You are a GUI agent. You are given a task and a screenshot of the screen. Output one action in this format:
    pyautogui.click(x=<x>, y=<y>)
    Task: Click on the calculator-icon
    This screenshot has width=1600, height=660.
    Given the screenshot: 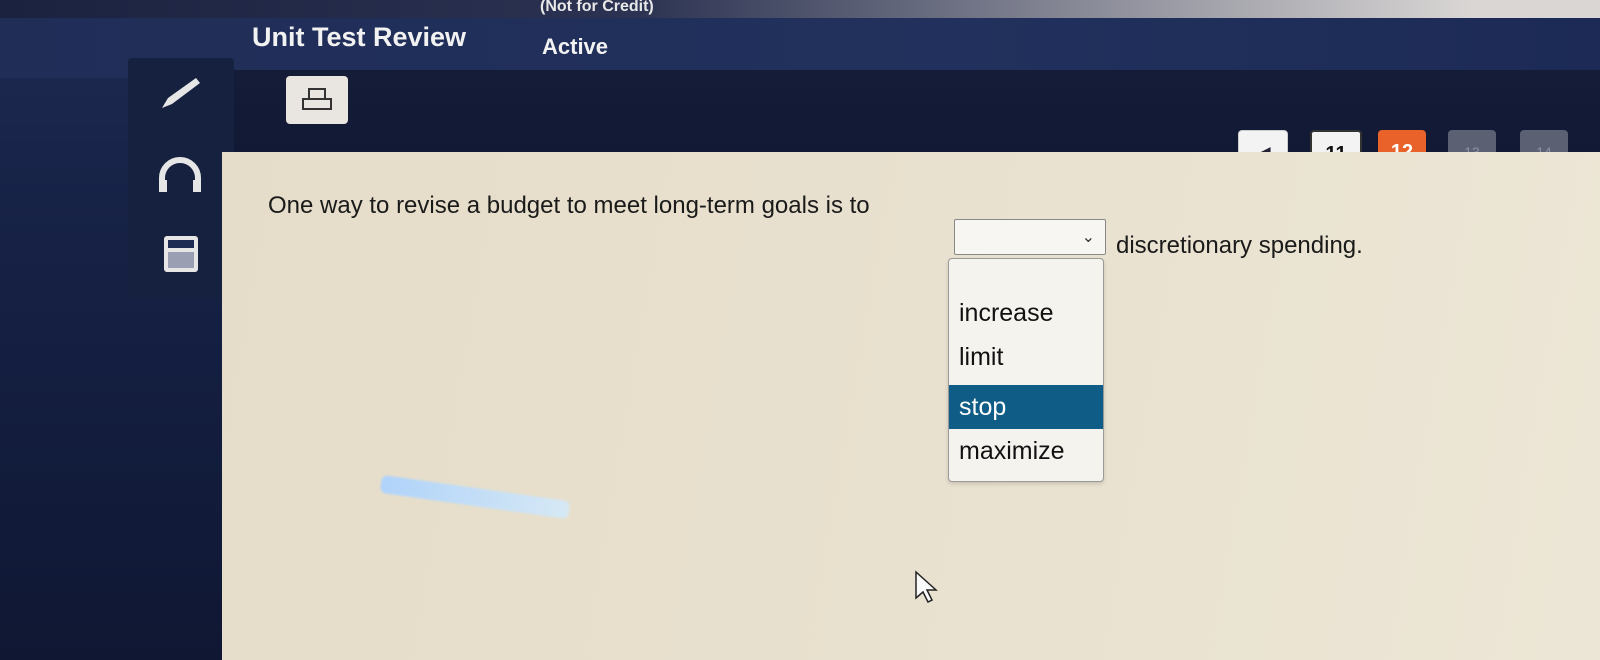 What is the action you would take?
    pyautogui.click(x=180, y=254)
    